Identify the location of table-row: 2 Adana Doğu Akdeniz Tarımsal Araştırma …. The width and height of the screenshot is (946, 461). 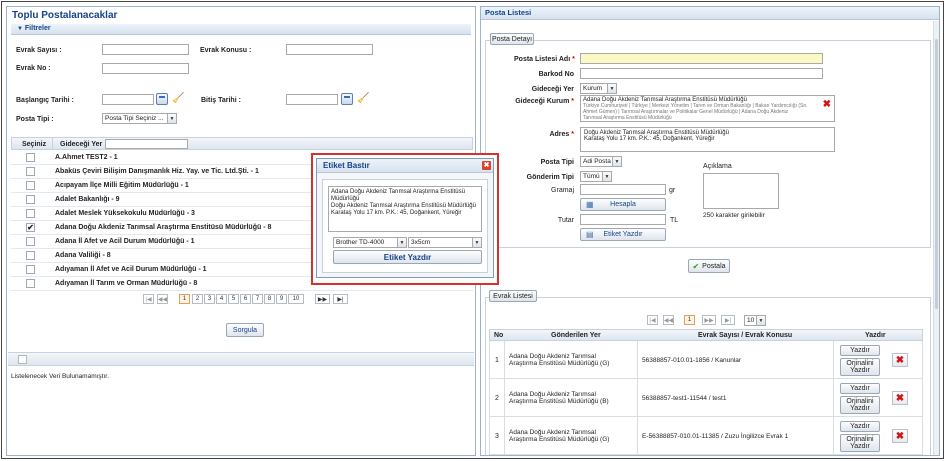
(706, 398).